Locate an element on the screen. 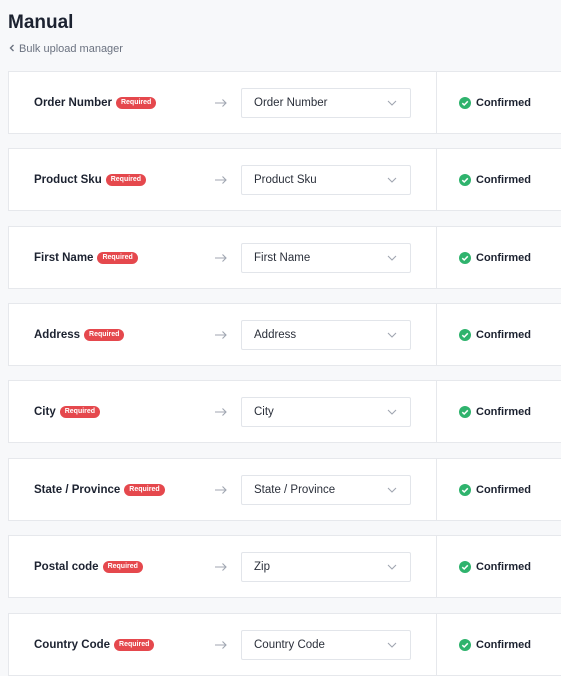 Image resolution: width=561 pixels, height=676 pixels. field-label: First Name Required is located at coordinates (86, 257).